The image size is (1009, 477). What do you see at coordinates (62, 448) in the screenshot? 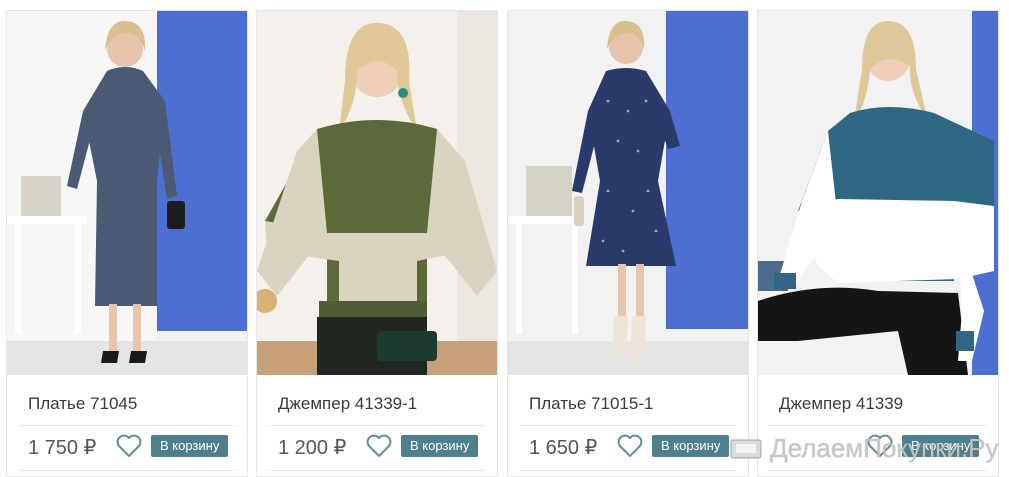
I see `product-price: 1 750 ₽` at bounding box center [62, 448].